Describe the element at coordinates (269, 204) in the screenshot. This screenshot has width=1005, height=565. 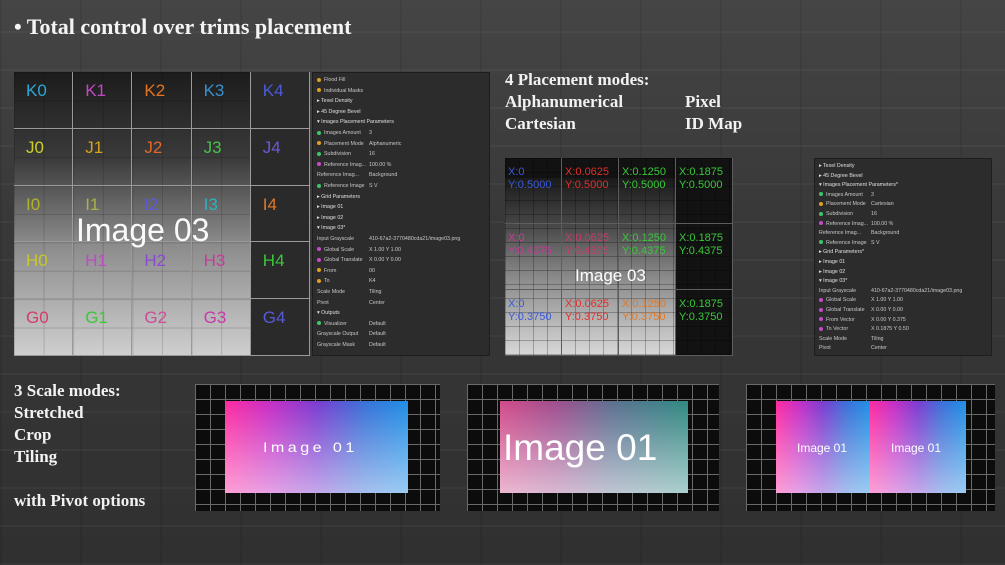
I see `grid-cell-label: I4` at that location.